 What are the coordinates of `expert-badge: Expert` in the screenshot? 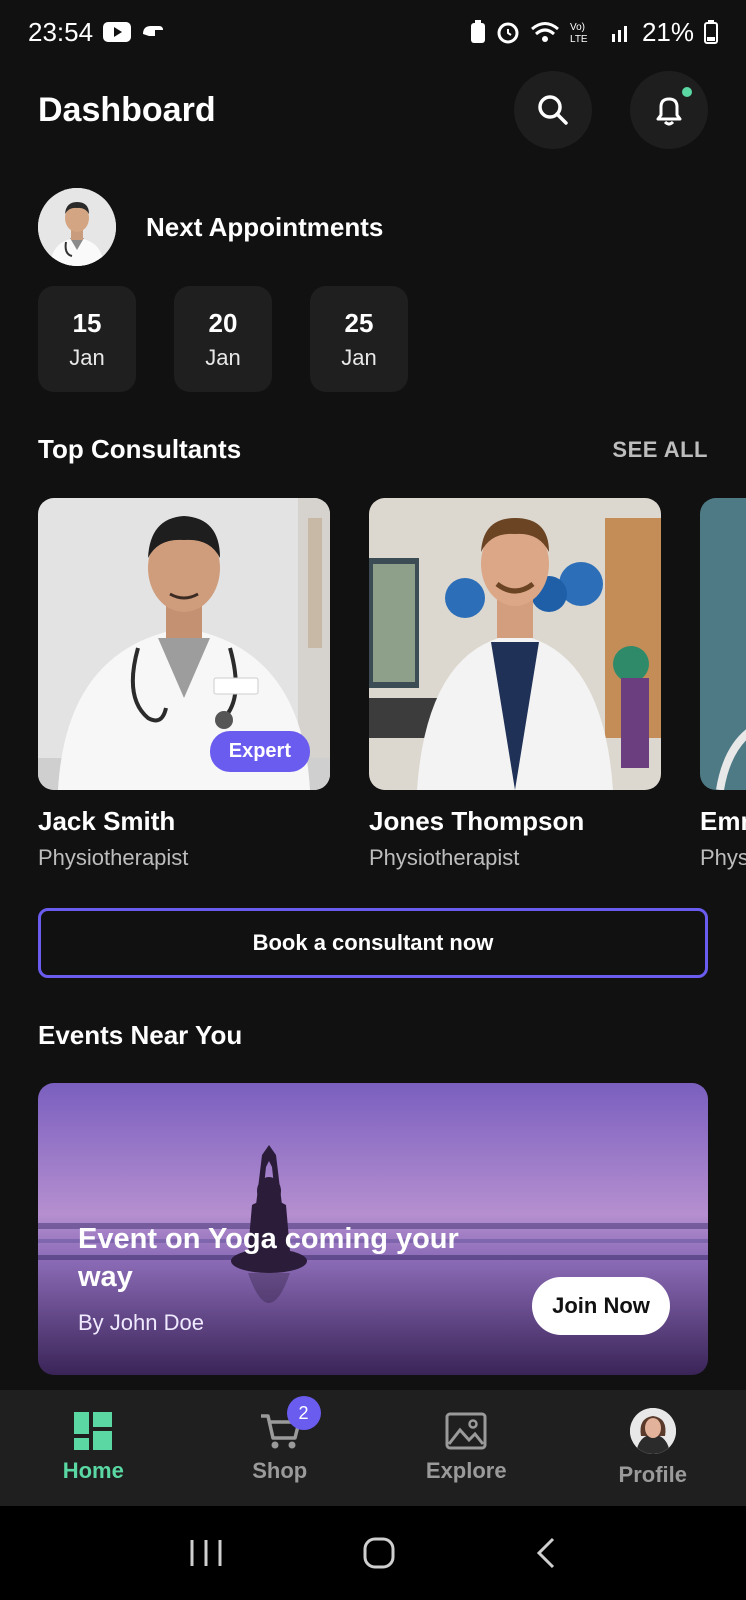 It's located at (259, 751).